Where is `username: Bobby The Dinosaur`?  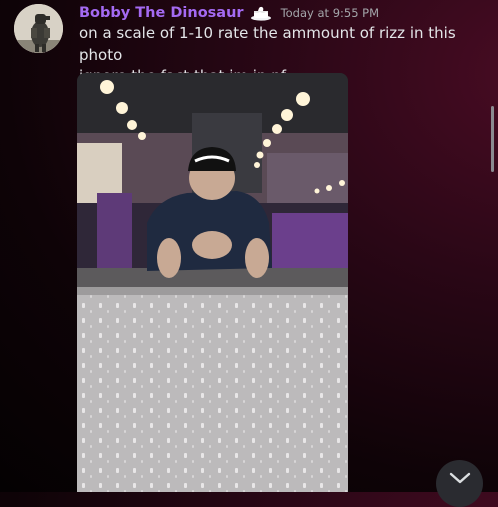
username: Bobby The Dinosaur is located at coordinates (161, 13).